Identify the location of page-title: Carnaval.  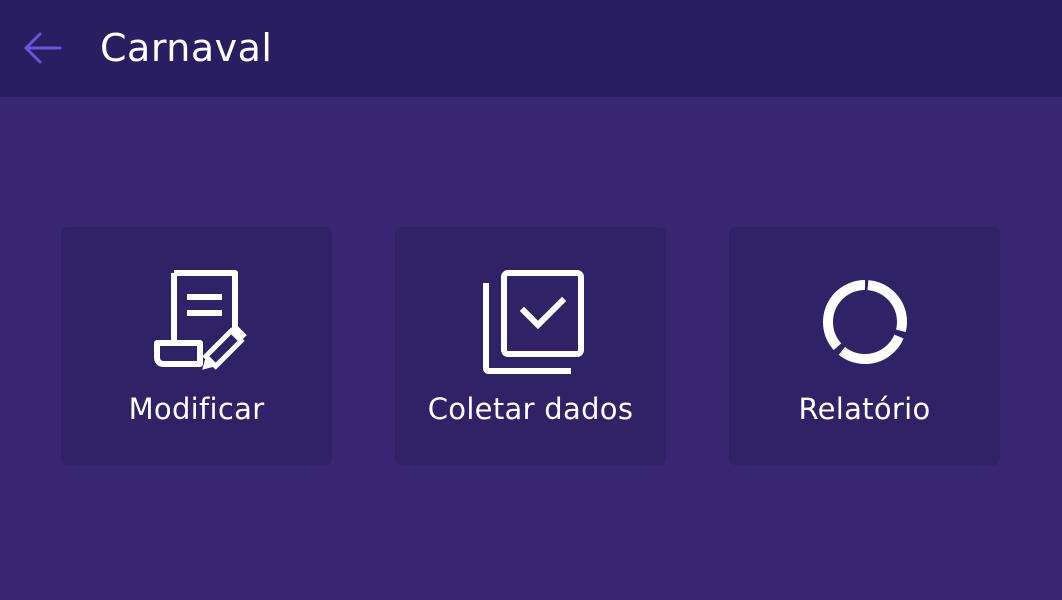
(186, 48).